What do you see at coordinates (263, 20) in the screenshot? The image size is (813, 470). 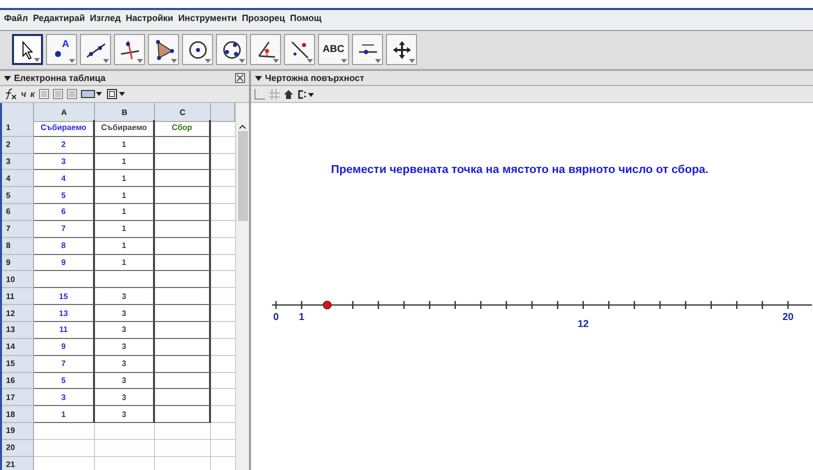 I see `menu-item: Прозорец` at bounding box center [263, 20].